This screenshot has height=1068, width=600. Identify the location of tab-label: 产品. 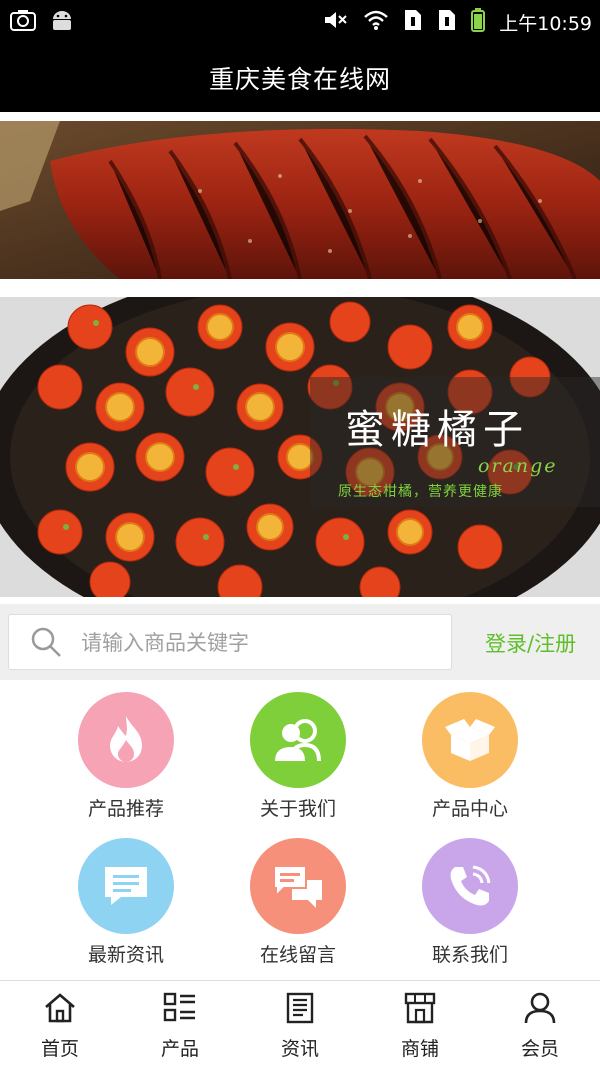
(179, 1049).